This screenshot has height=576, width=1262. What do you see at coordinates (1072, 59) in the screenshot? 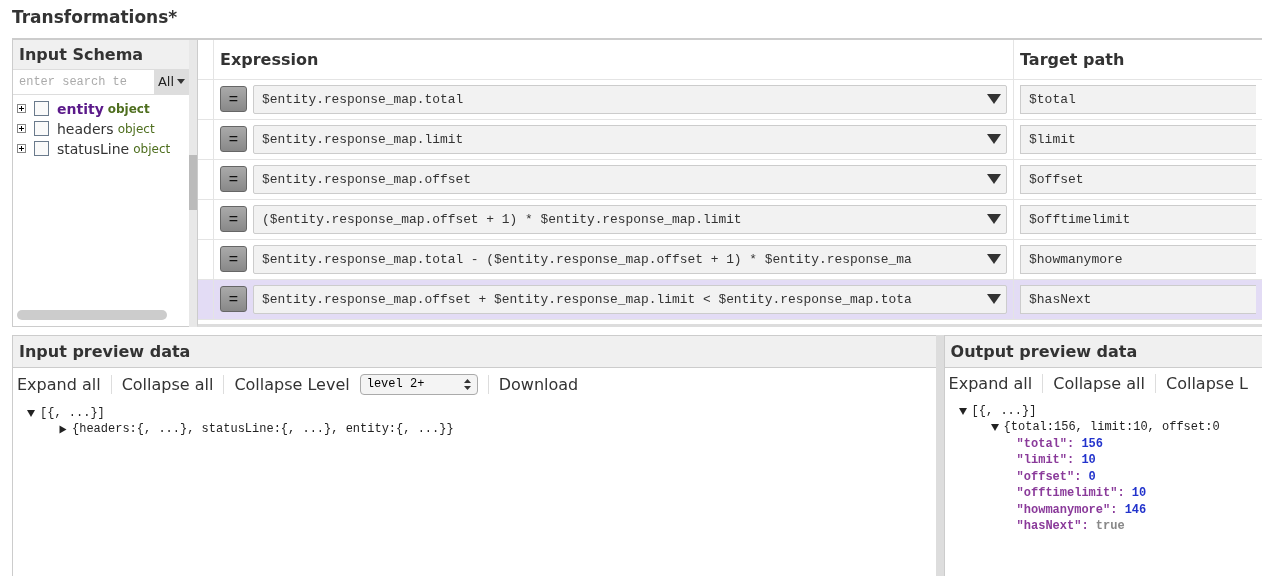
I see `column-header: Target path` at bounding box center [1072, 59].